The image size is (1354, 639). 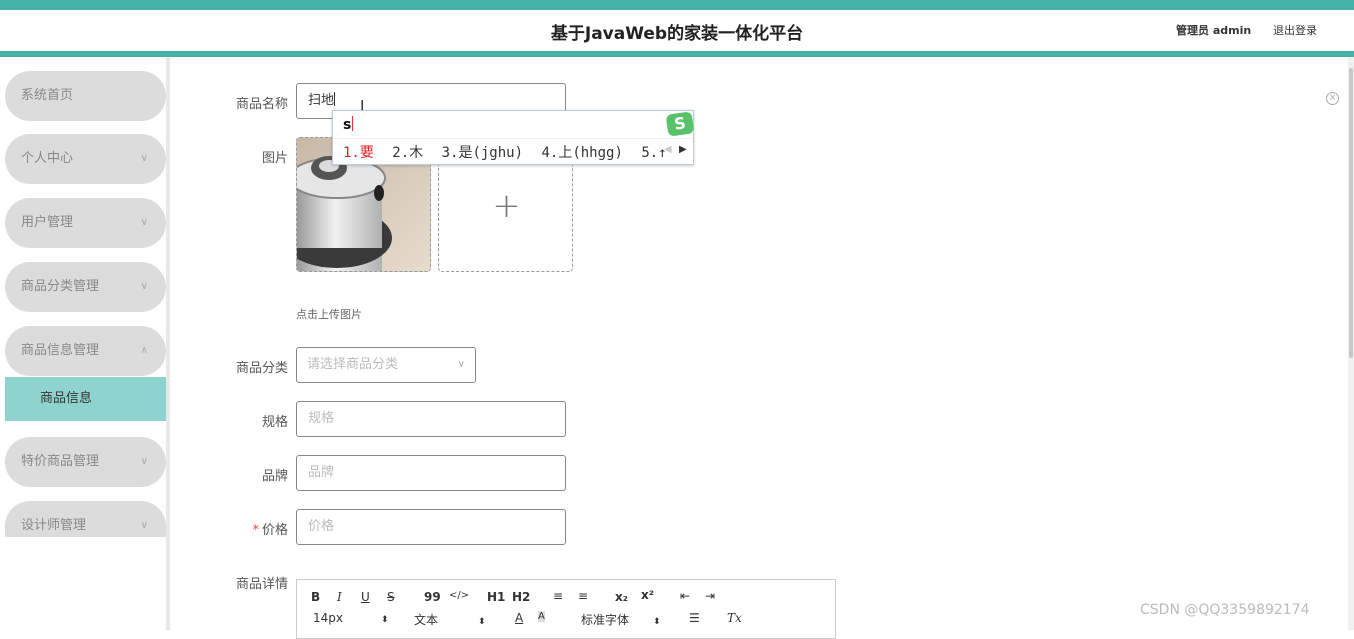 What do you see at coordinates (647, 595) in the screenshot?
I see `superscript-button: x²` at bounding box center [647, 595].